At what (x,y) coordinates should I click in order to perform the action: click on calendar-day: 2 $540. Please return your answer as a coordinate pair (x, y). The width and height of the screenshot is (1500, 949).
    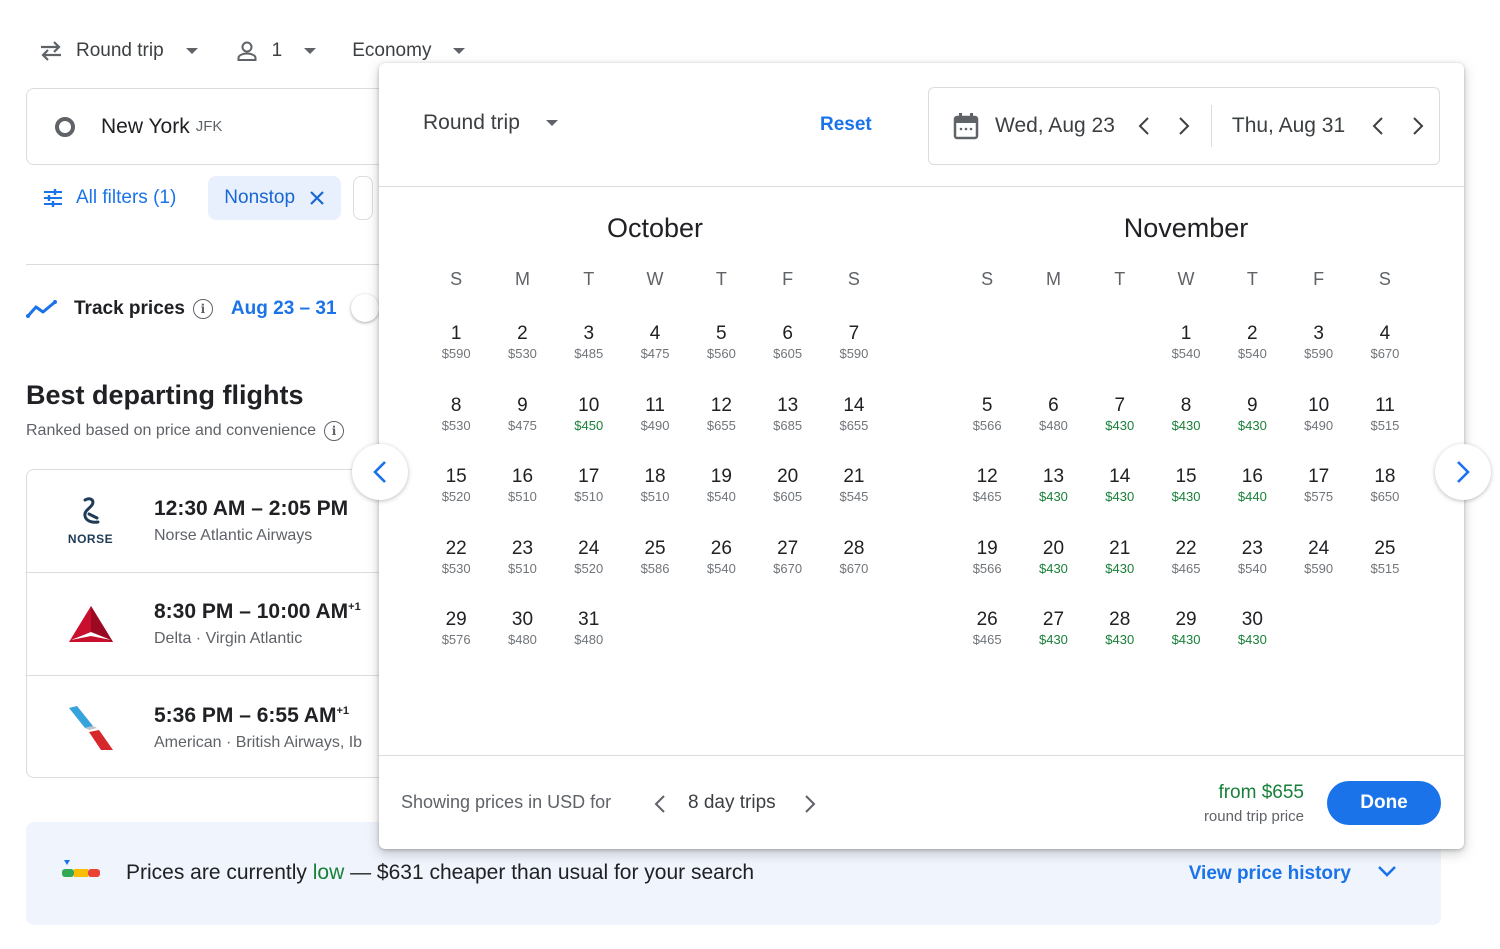
    Looking at the image, I should click on (1252, 353).